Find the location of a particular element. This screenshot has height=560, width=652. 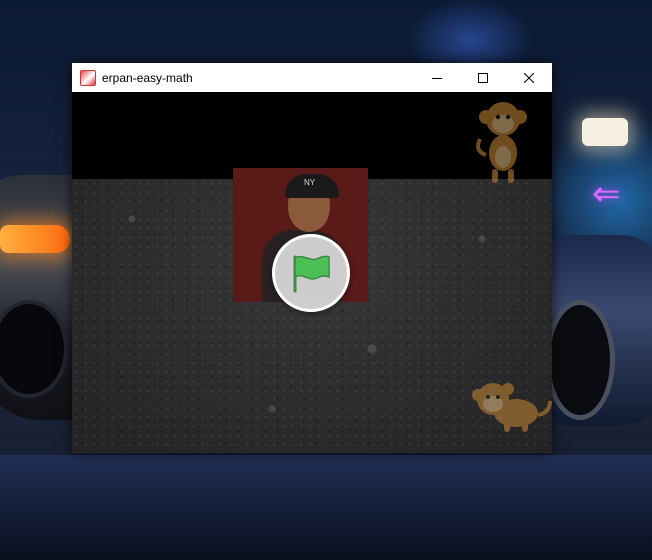

green-flag-icon is located at coordinates (311, 274).